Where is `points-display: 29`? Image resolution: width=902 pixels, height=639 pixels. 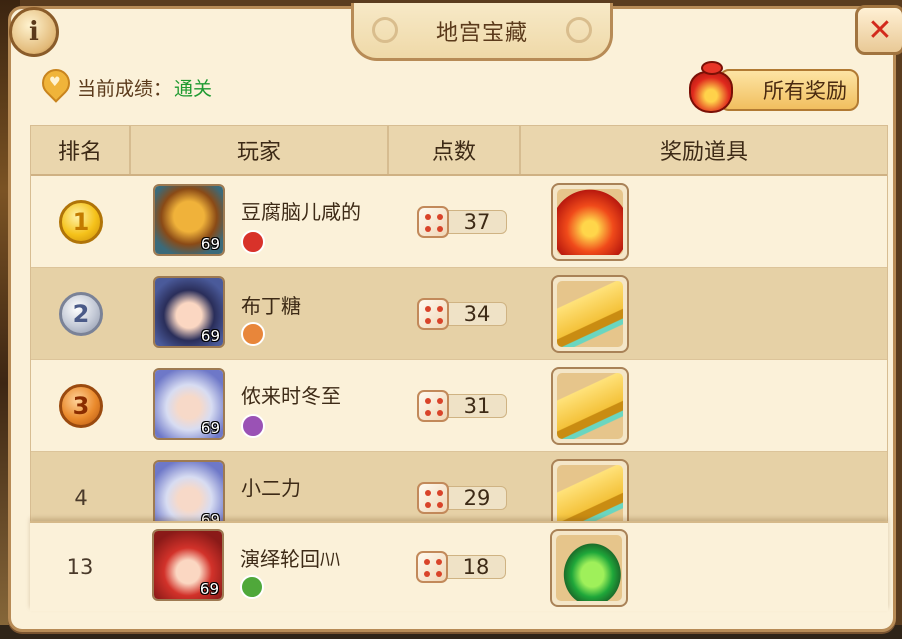 points-display: 29 is located at coordinates (463, 498).